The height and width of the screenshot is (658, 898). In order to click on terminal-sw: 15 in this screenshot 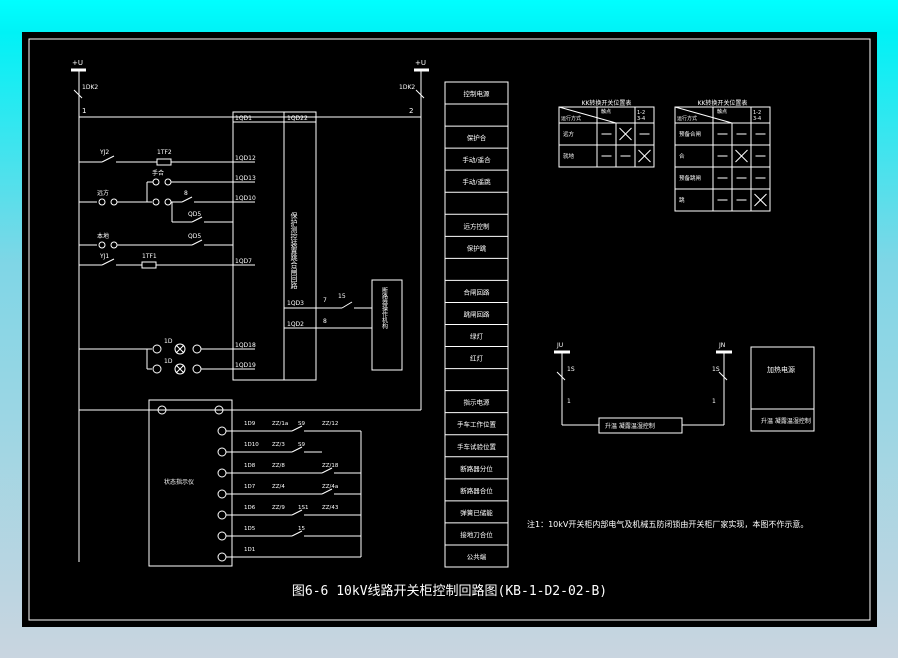, I will do `click(301, 529)`.